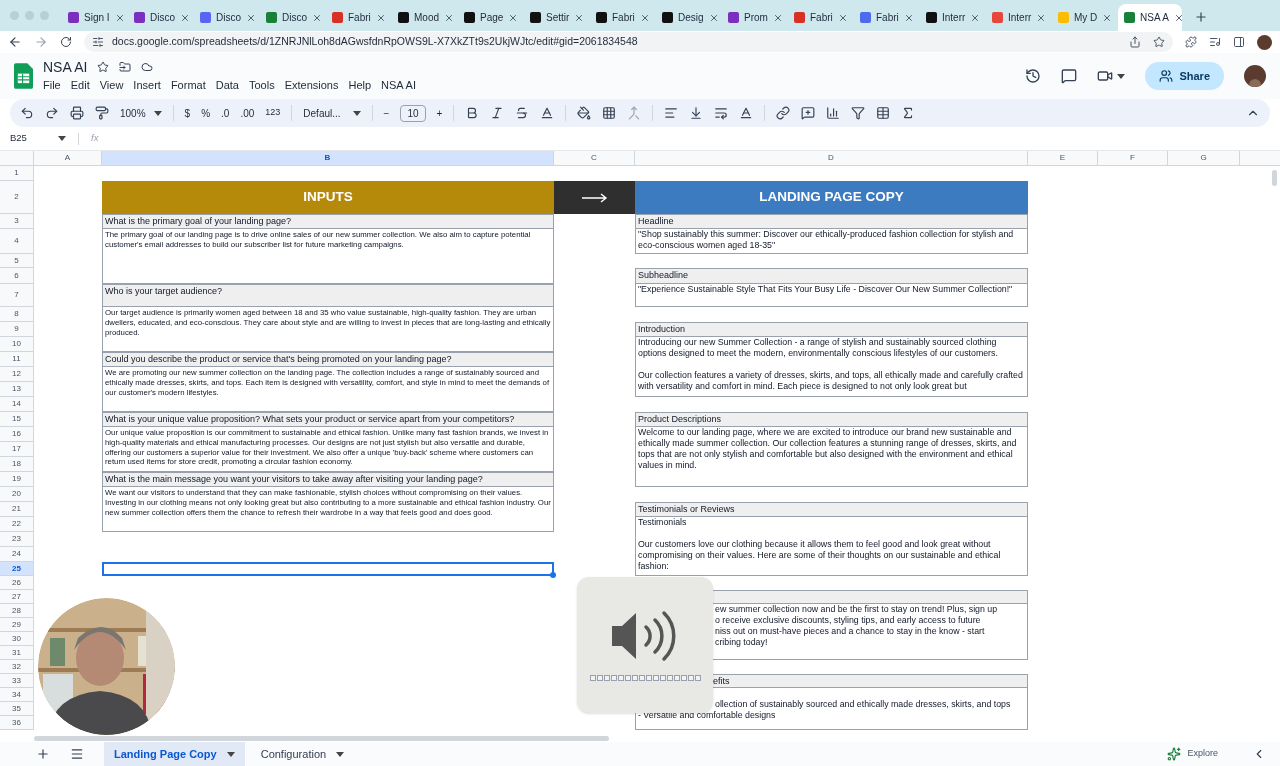 This screenshot has height=766, width=1280. What do you see at coordinates (696, 113) in the screenshot?
I see `vertical-align-icon` at bounding box center [696, 113].